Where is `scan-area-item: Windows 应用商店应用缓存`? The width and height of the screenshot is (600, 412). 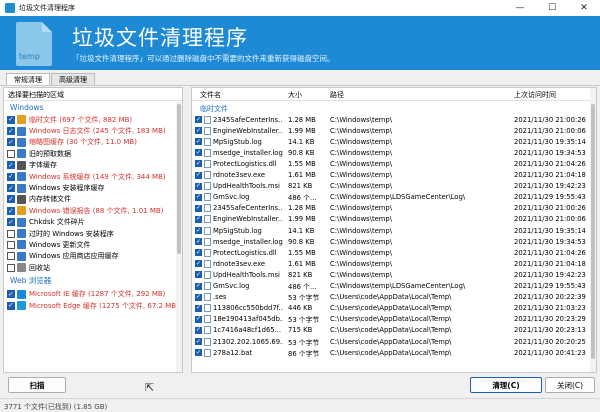 scan-area-item: Windows 应用商店应用缓存 is located at coordinates (93, 256).